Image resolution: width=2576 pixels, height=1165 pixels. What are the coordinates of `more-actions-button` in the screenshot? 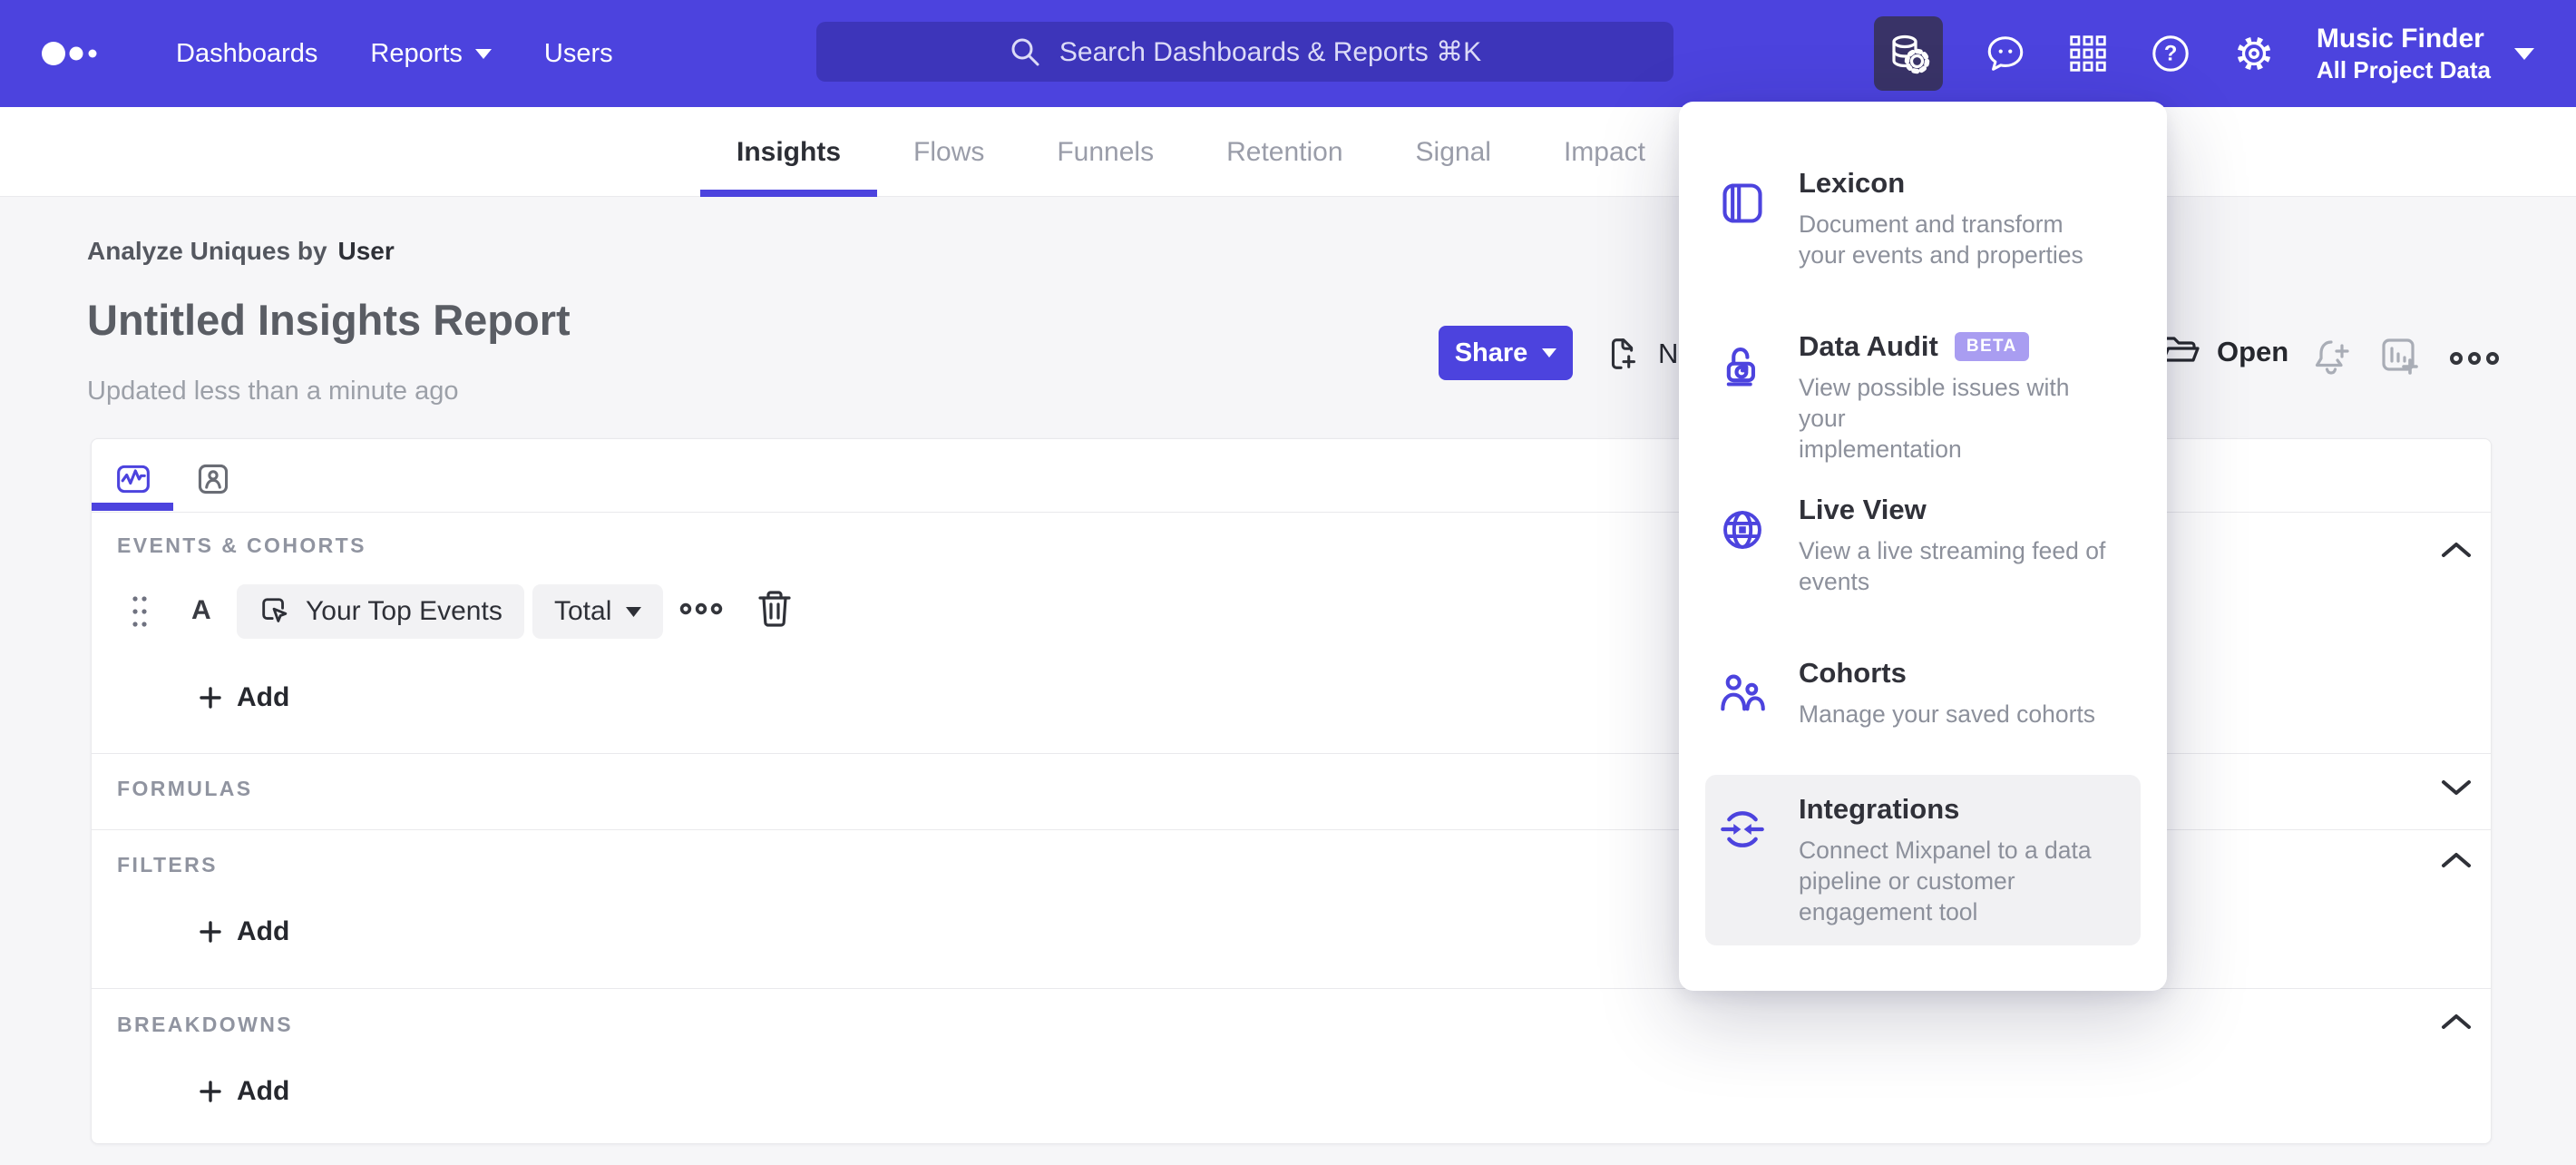 It's located at (2474, 358).